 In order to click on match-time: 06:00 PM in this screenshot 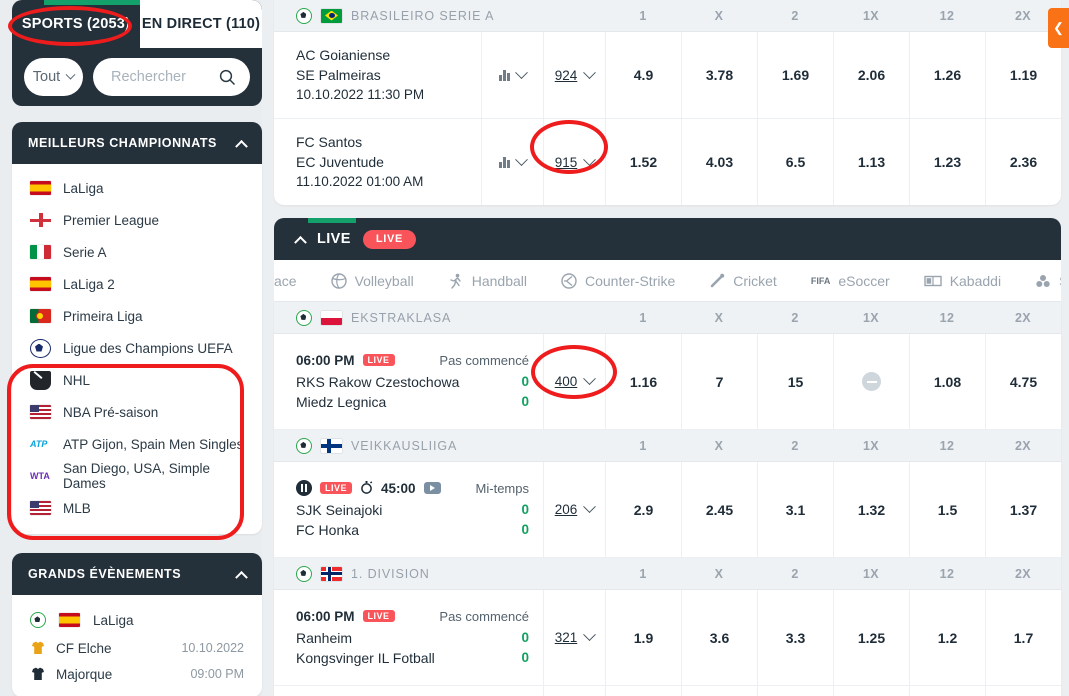, I will do `click(325, 360)`.